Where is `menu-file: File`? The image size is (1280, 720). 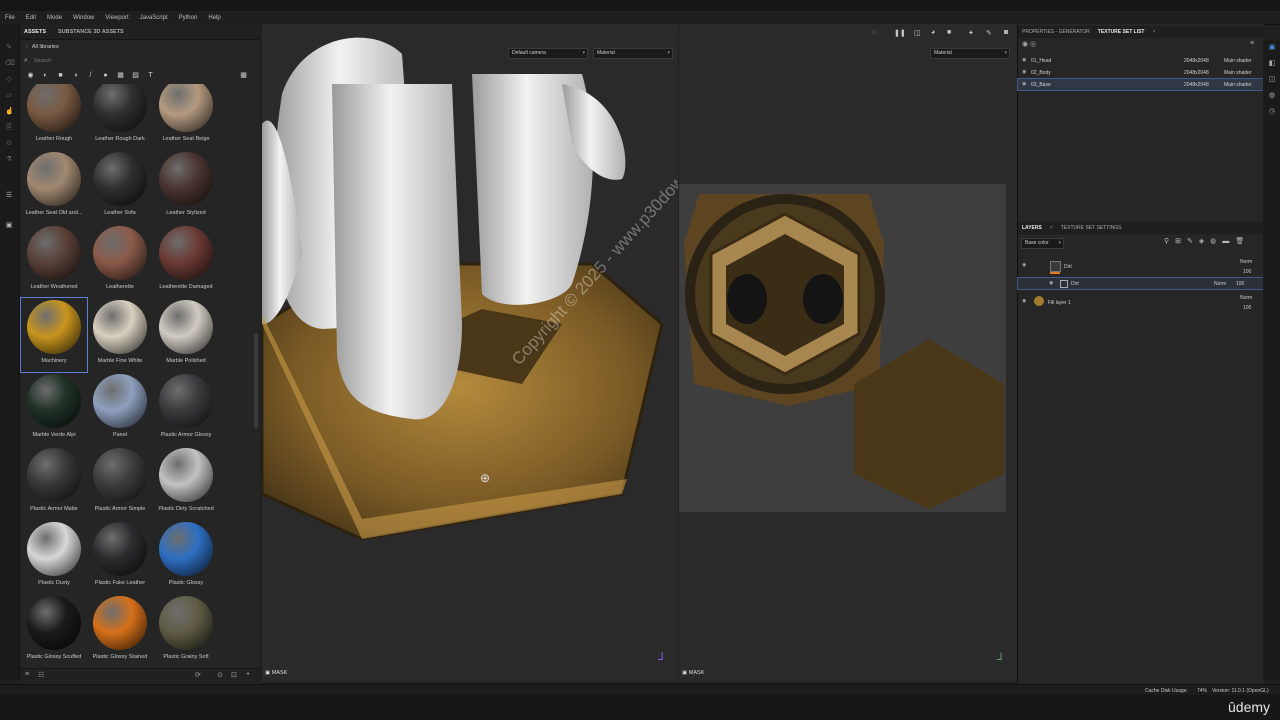 menu-file: File is located at coordinates (10, 18).